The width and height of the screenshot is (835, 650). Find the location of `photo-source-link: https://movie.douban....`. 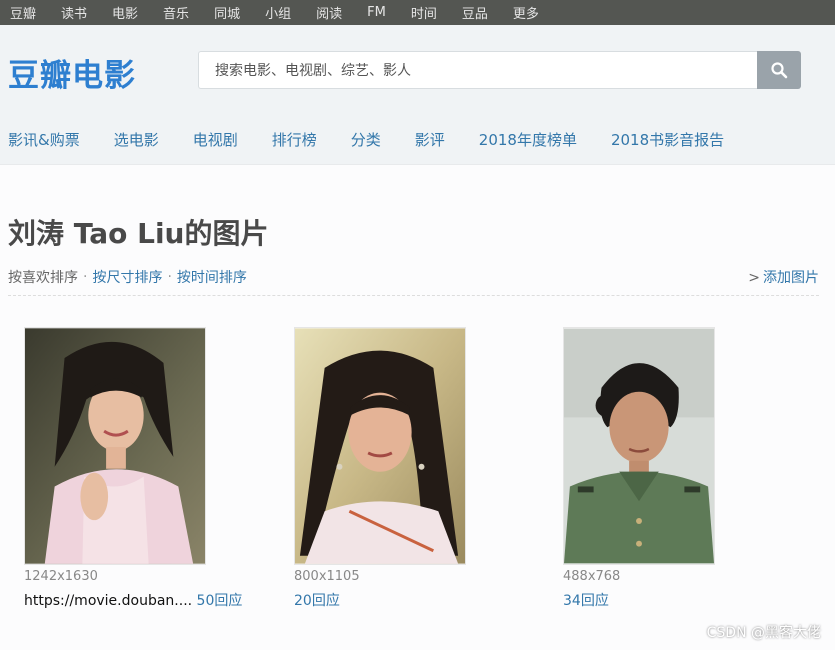

photo-source-link: https://movie.douban.... is located at coordinates (108, 601).